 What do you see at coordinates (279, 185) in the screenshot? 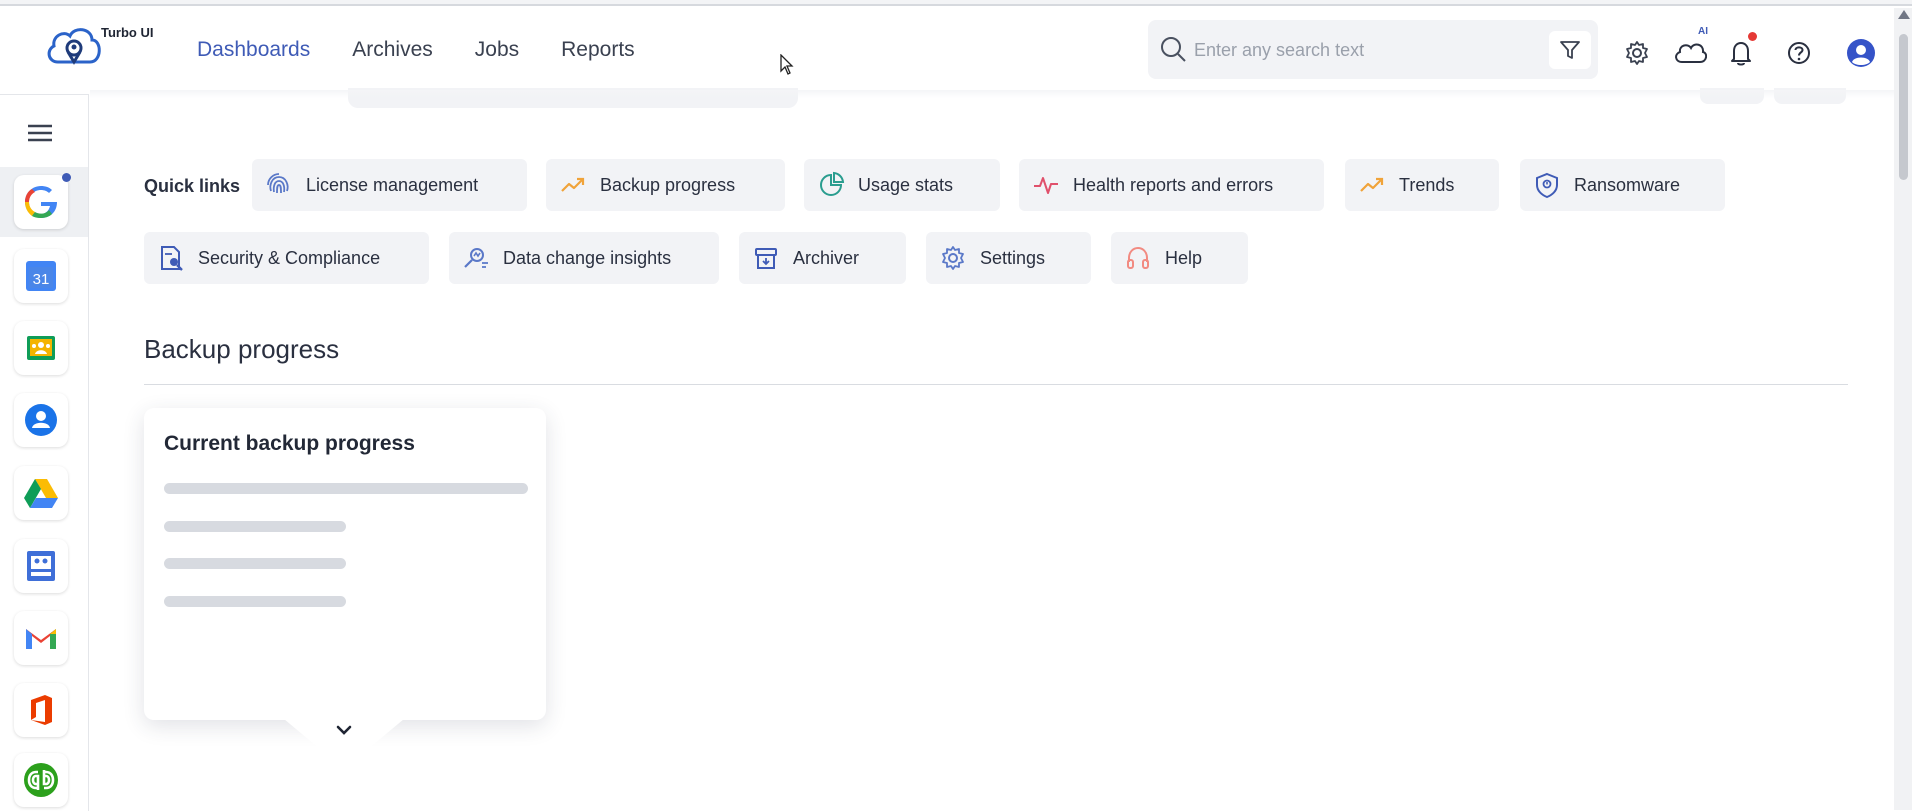
I see `license-fingerprint-icon` at bounding box center [279, 185].